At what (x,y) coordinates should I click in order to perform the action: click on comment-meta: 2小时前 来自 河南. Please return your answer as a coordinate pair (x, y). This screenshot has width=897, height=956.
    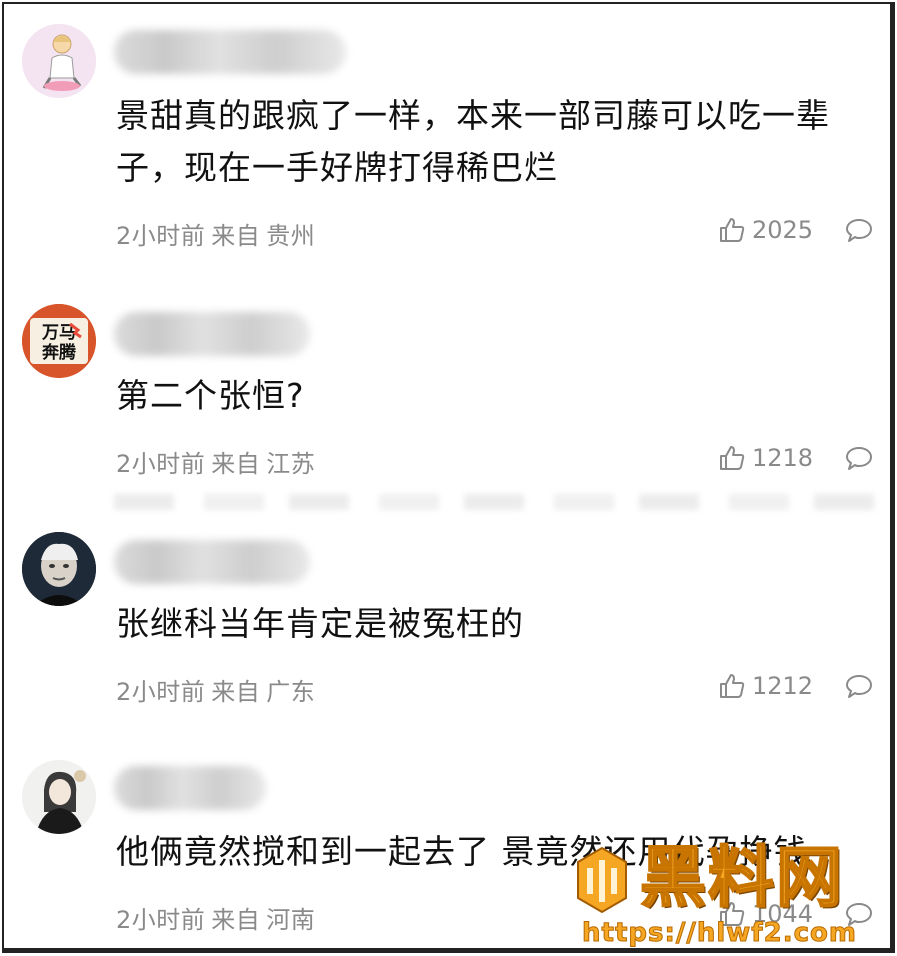
    Looking at the image, I should click on (215, 917).